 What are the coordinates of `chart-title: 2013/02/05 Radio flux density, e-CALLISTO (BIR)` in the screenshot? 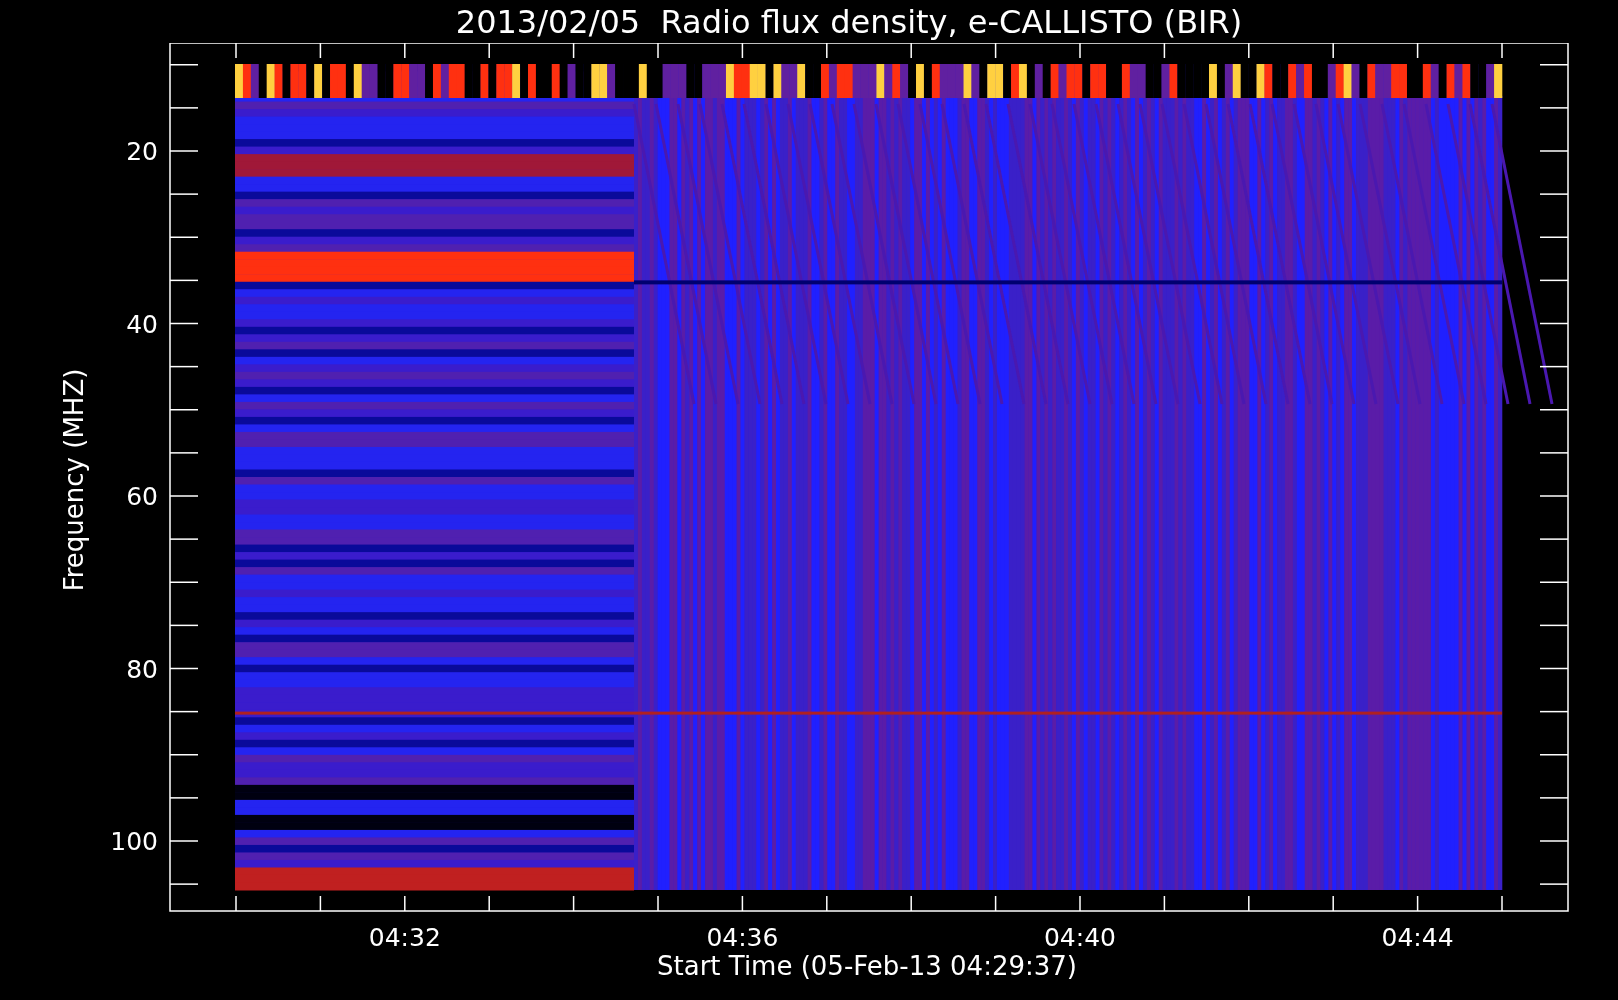 It's located at (849, 21).